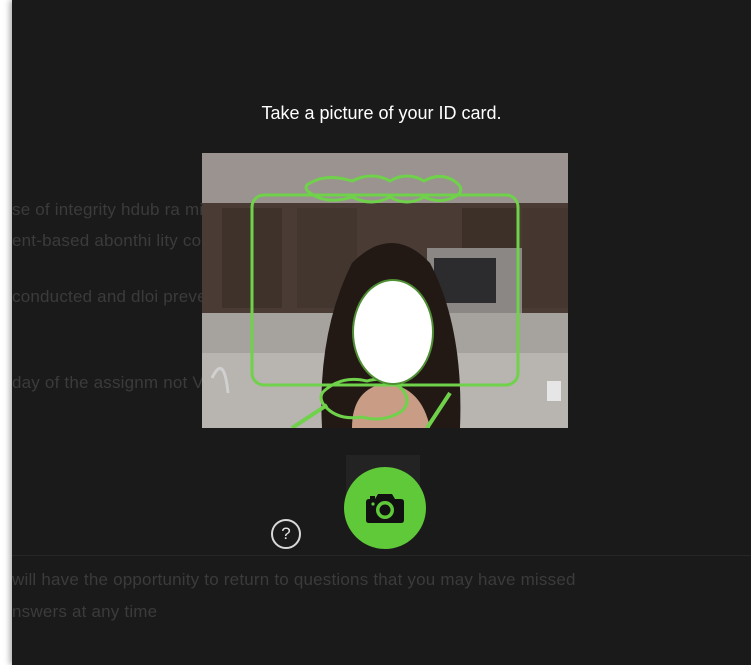 The width and height of the screenshot is (751, 665). I want to click on take-photo-button, so click(385, 508).